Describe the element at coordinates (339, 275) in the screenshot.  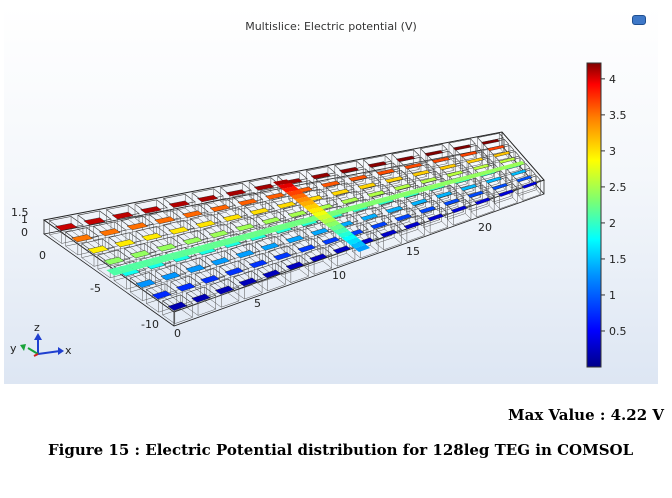
I see `x-tick-label: 10` at that location.